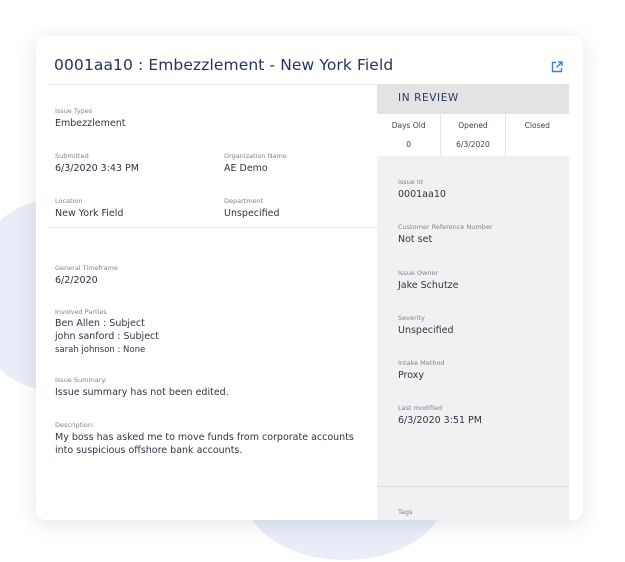 Image resolution: width=625 pixels, height=562 pixels. I want to click on stat-header: Days Old, so click(408, 125).